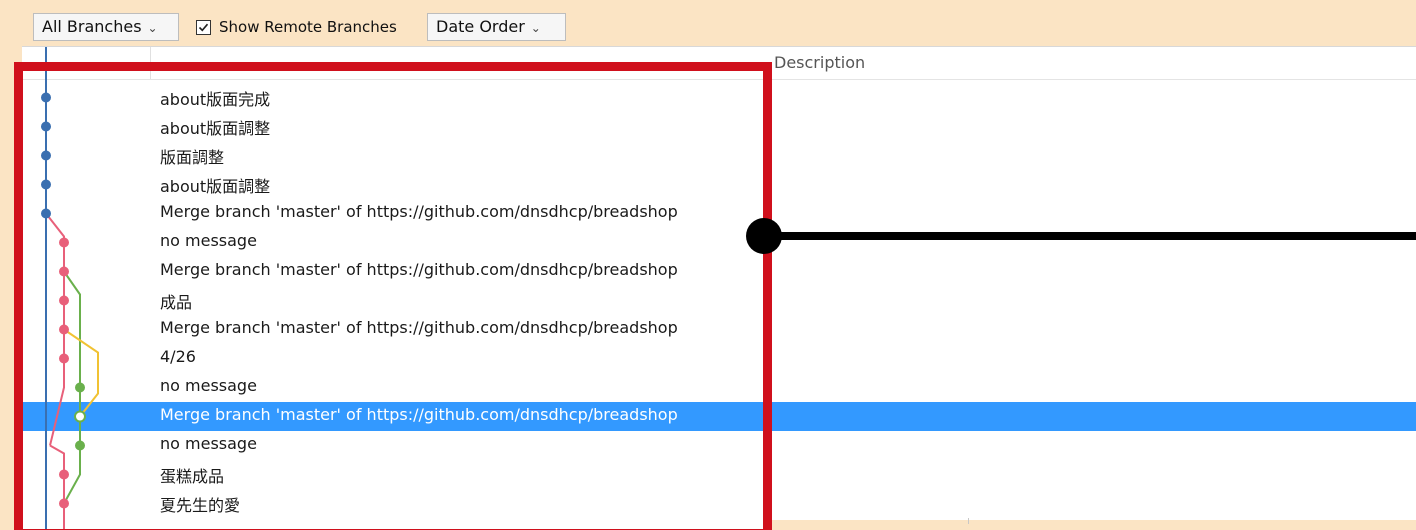  I want to click on commit-row: 版面調整, so click(719, 155).